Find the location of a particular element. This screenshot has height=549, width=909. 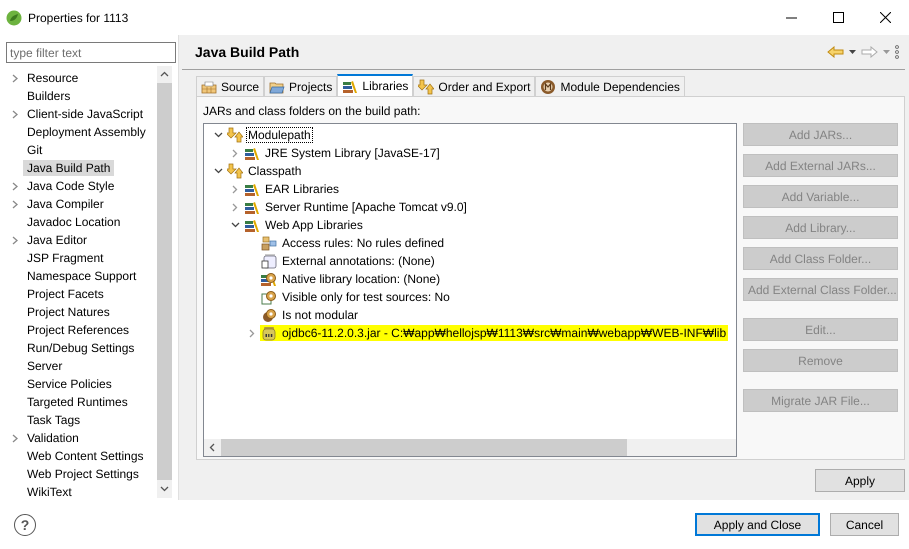

package-folder-icon is located at coordinates (209, 86).